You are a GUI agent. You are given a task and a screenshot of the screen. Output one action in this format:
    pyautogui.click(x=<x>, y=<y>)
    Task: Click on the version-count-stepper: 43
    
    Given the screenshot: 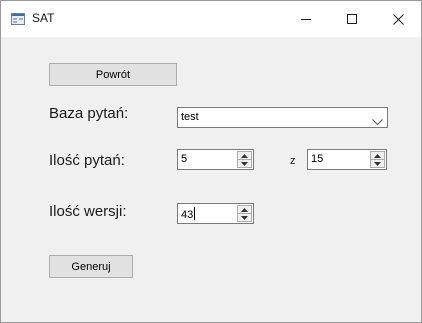 What is the action you would take?
    pyautogui.click(x=215, y=213)
    